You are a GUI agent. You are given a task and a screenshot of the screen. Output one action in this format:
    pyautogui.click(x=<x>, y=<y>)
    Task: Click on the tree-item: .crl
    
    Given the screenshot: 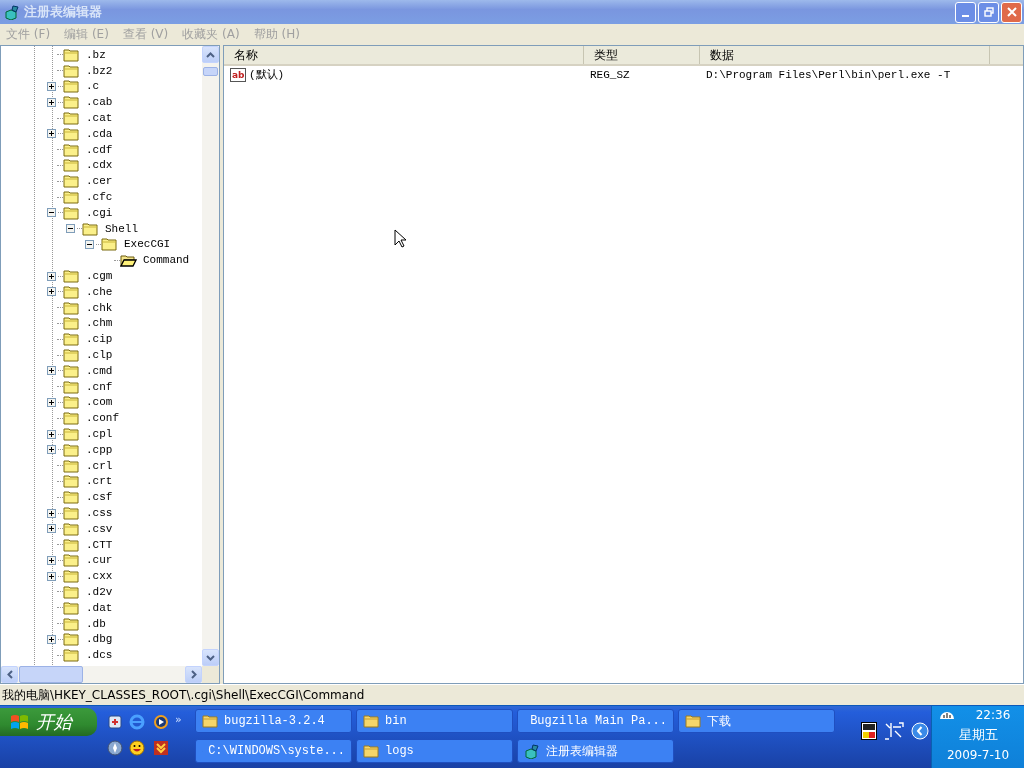 What is the action you would take?
    pyautogui.click(x=99, y=465)
    